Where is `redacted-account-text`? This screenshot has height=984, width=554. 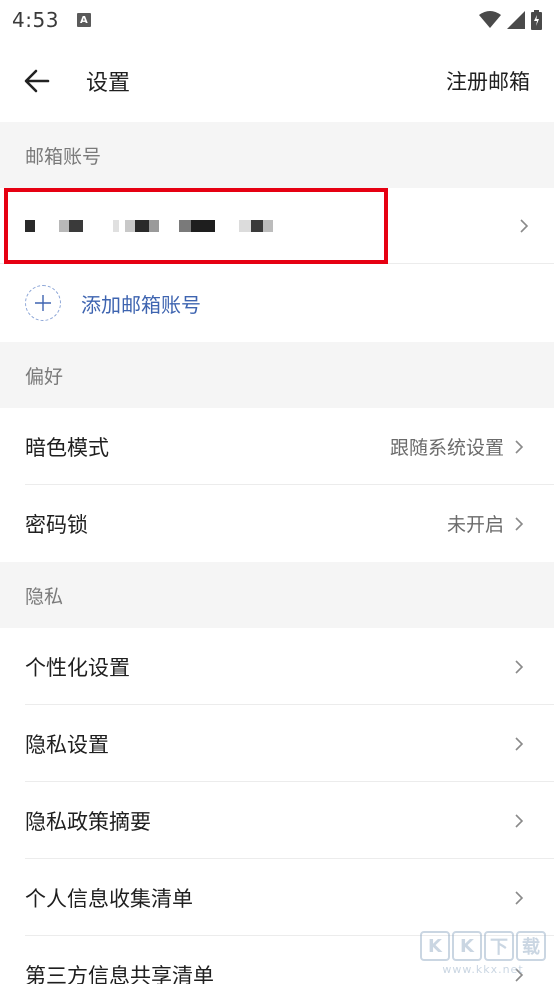 redacted-account-text is located at coordinates (149, 225).